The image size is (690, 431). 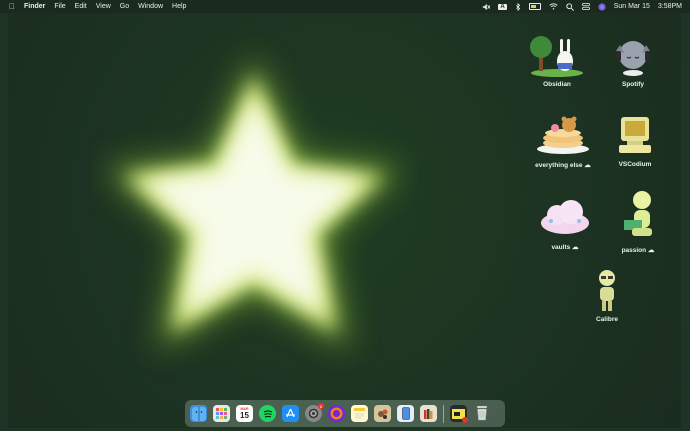 I want to click on dock-app-store-icon, so click(x=290, y=413).